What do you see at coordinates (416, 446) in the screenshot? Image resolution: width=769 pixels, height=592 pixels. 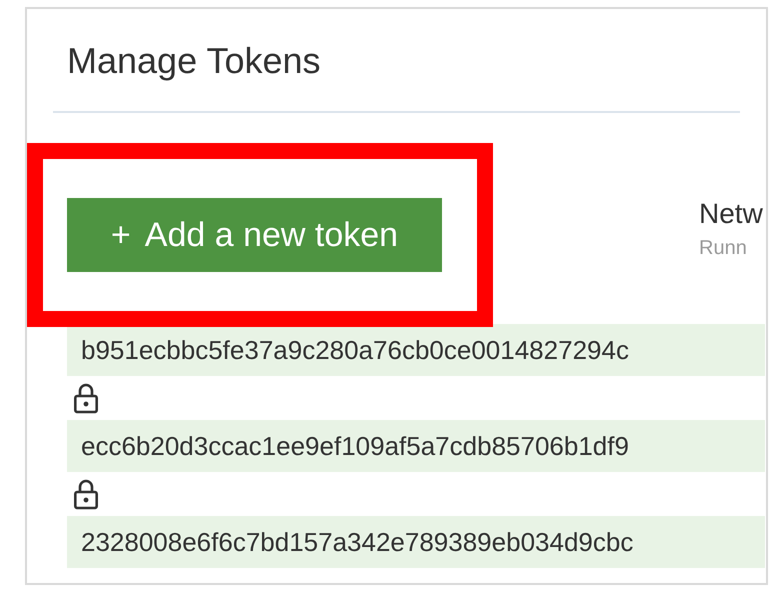 I see `token-value: ecc6b20d3ccac1ee9ef109af5a7cdb85706b1df9` at bounding box center [416, 446].